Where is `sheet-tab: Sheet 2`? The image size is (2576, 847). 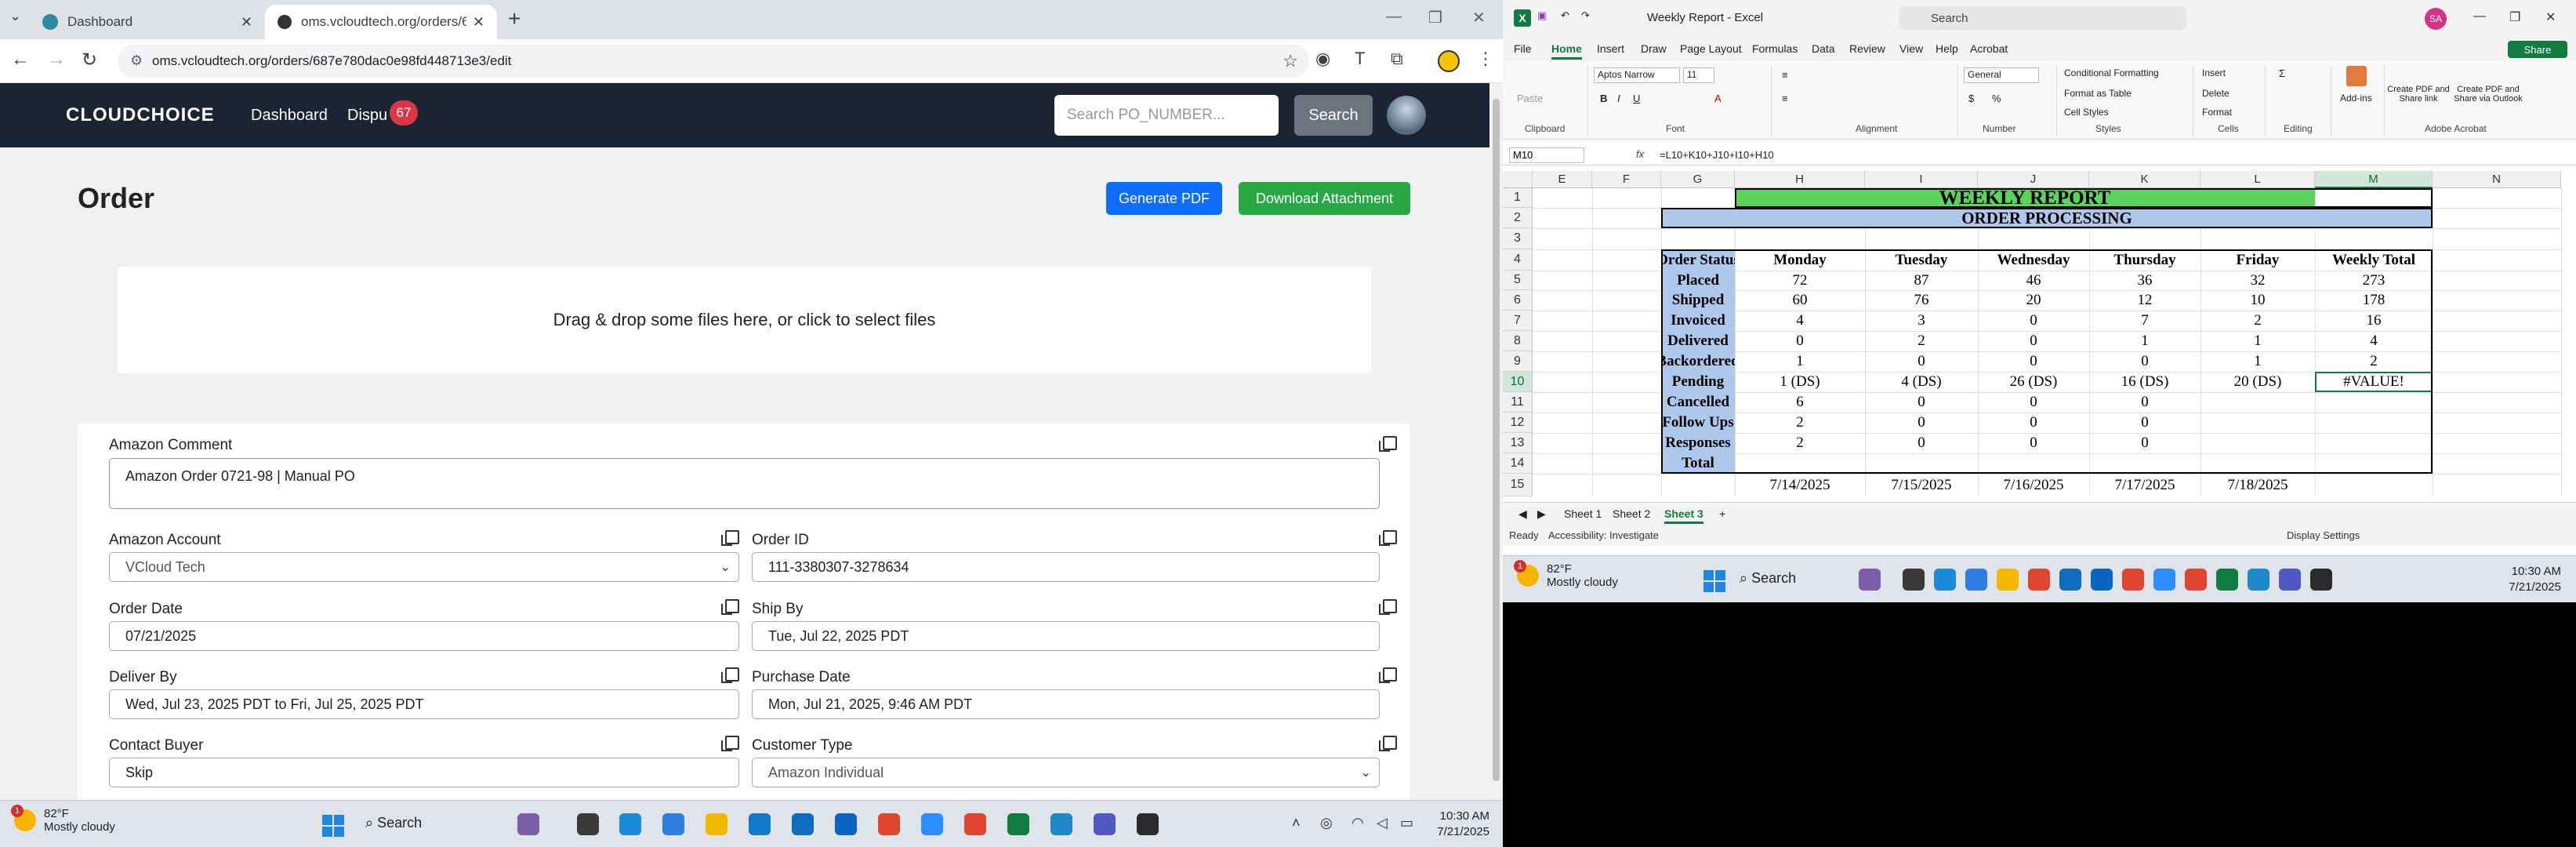
sheet-tab: Sheet 2 is located at coordinates (1631, 513).